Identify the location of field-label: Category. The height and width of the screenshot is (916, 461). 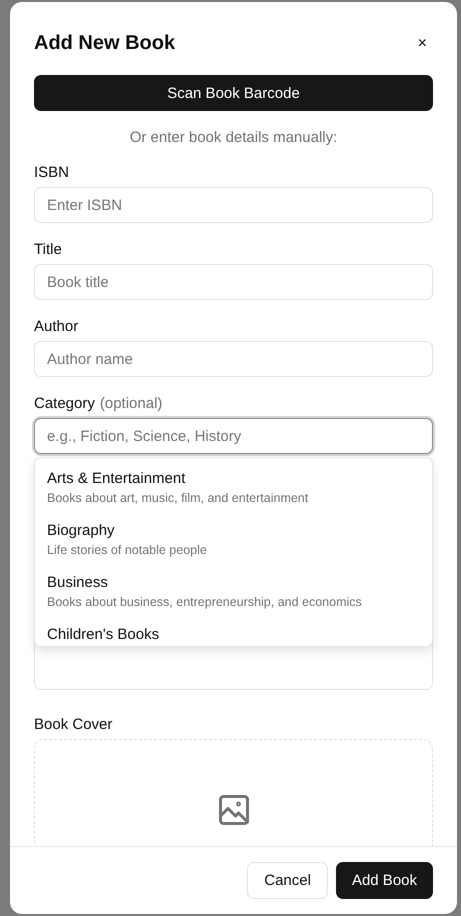
(64, 403).